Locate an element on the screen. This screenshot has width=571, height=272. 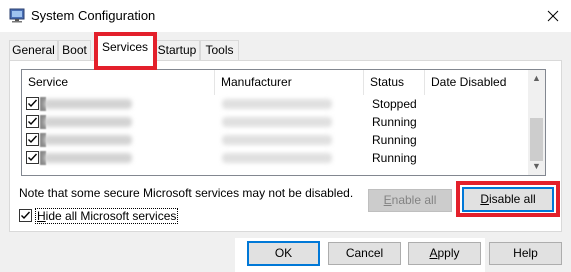
disable-all-accel: D is located at coordinates (484, 199).